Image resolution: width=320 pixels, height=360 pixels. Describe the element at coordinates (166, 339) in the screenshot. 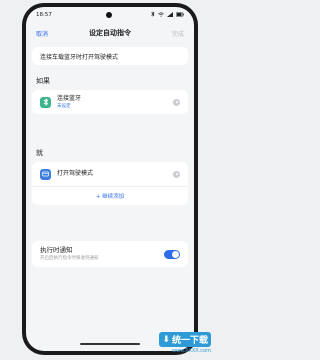

I see `download-icon: ⬇` at that location.